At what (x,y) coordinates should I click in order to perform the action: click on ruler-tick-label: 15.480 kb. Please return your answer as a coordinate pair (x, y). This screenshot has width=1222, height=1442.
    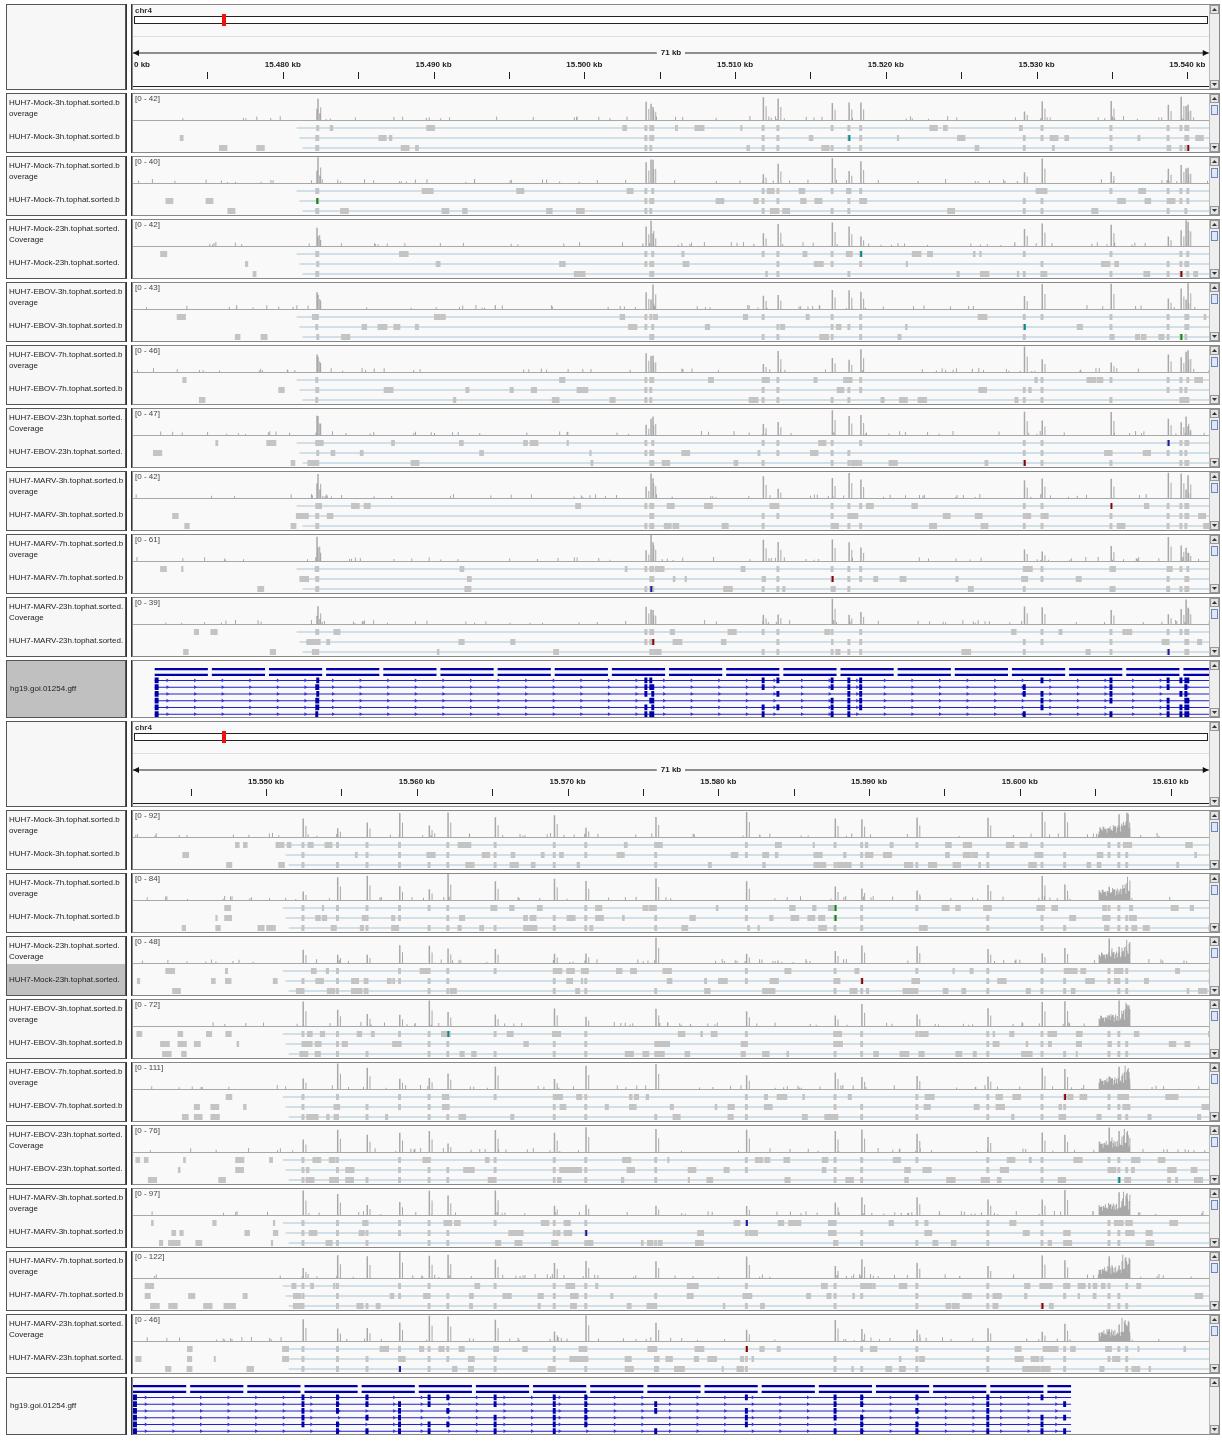
    Looking at the image, I should click on (282, 65).